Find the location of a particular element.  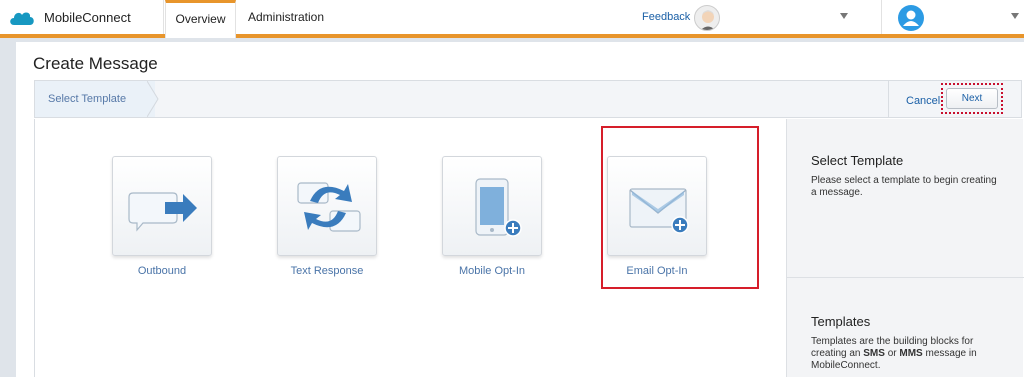

page-gutter is located at coordinates (5, 188).